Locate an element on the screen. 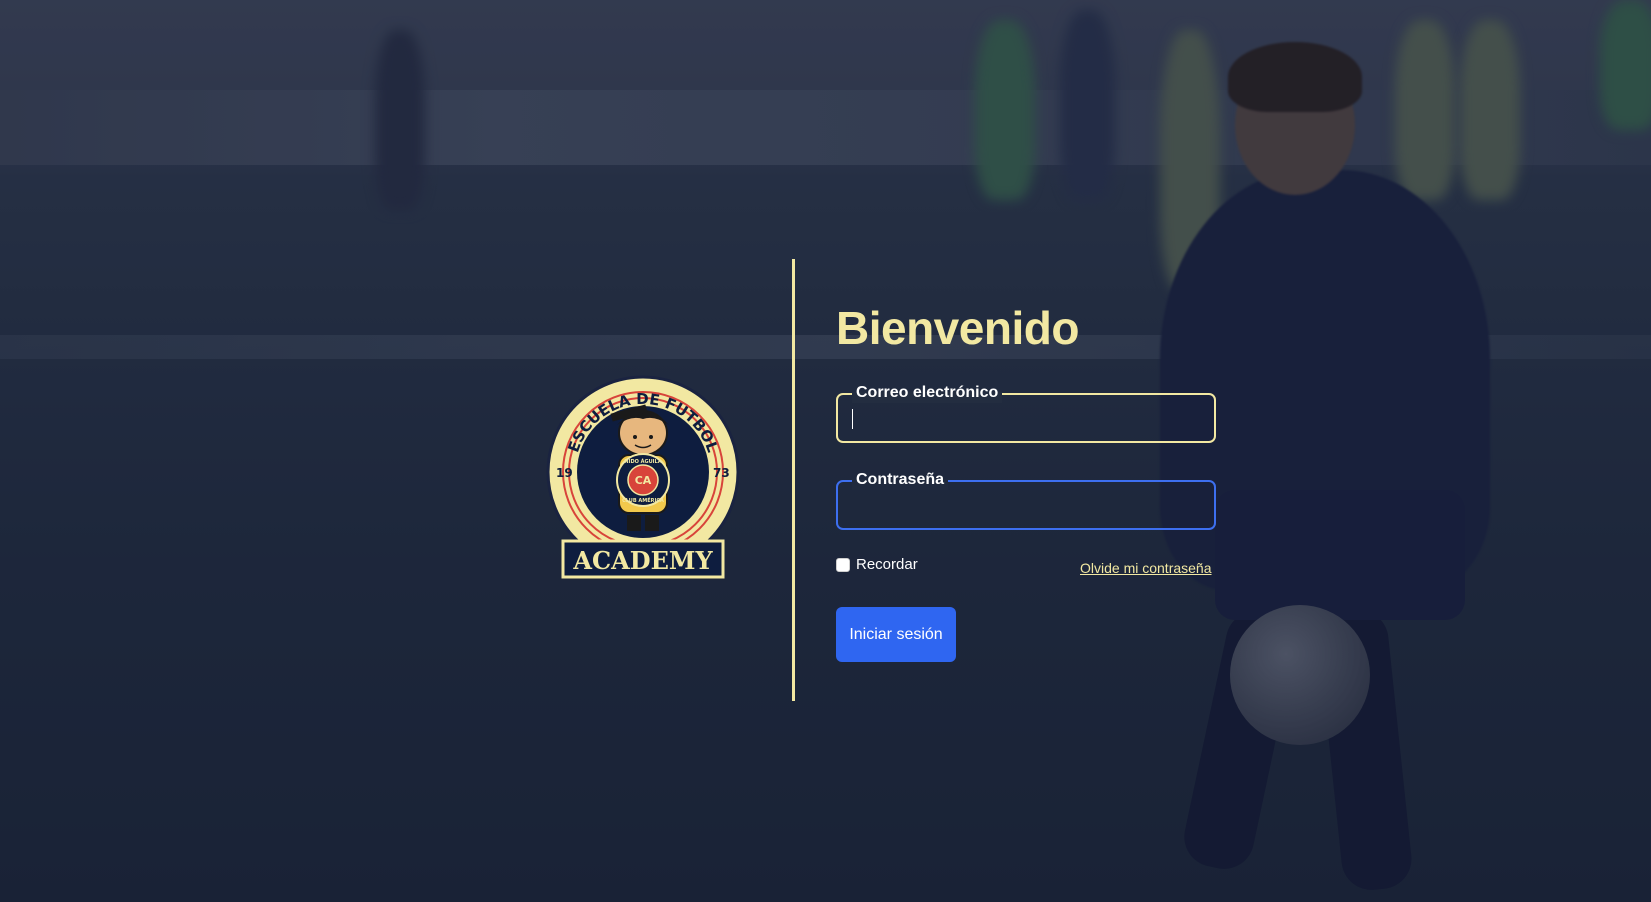  crest-text-top: NIDO ÁGUILA is located at coordinates (642, 461).